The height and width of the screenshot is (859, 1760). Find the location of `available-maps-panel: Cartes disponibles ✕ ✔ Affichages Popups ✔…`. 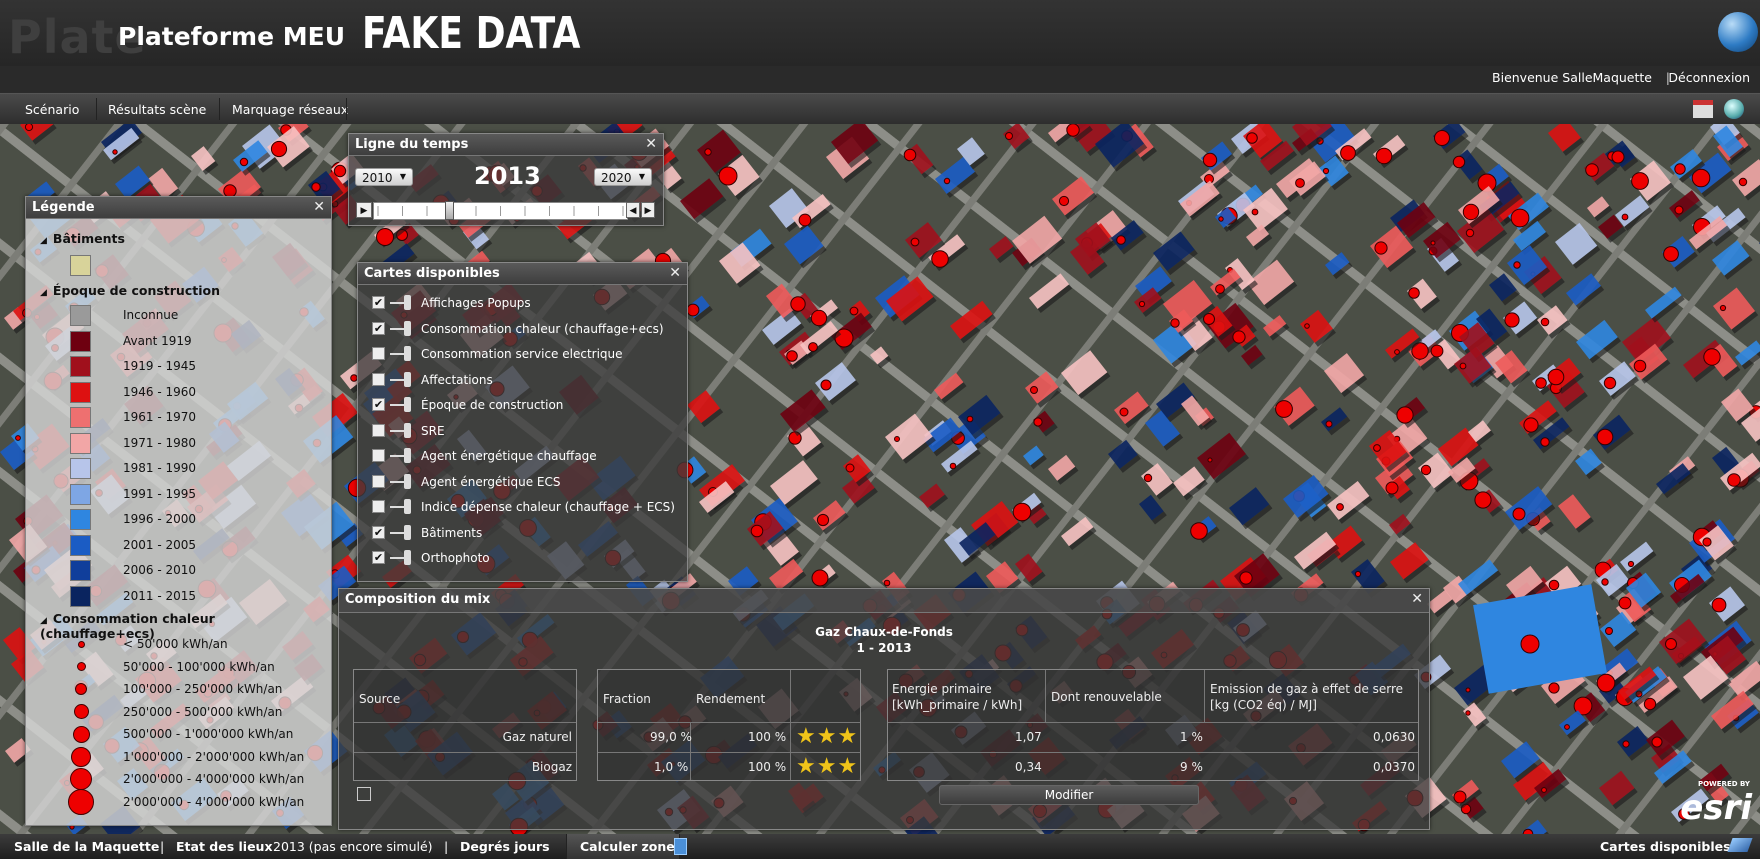

available-maps-panel: Cartes disponibles ✕ ✔ Affichages Popups ✔… is located at coordinates (522, 422).